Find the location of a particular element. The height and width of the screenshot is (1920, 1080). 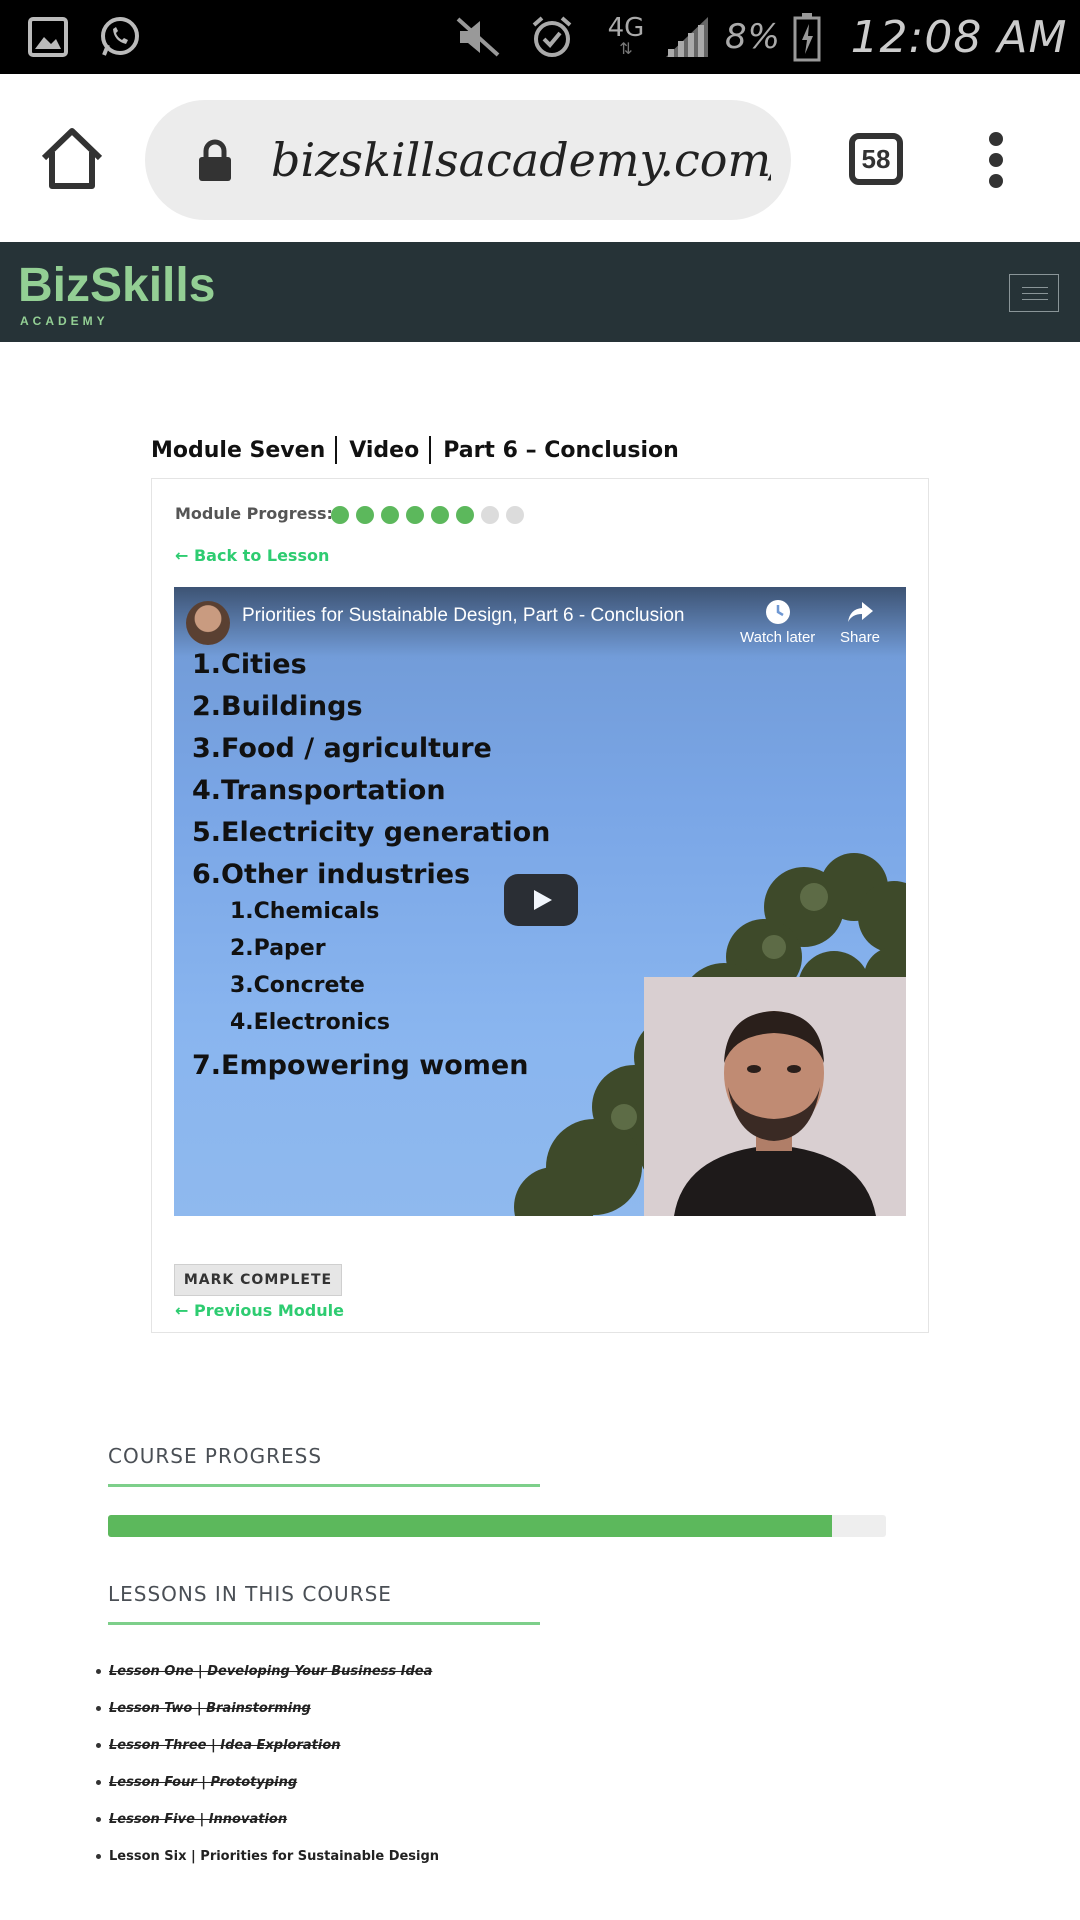

network-label: 4G is located at coordinates (626, 28).